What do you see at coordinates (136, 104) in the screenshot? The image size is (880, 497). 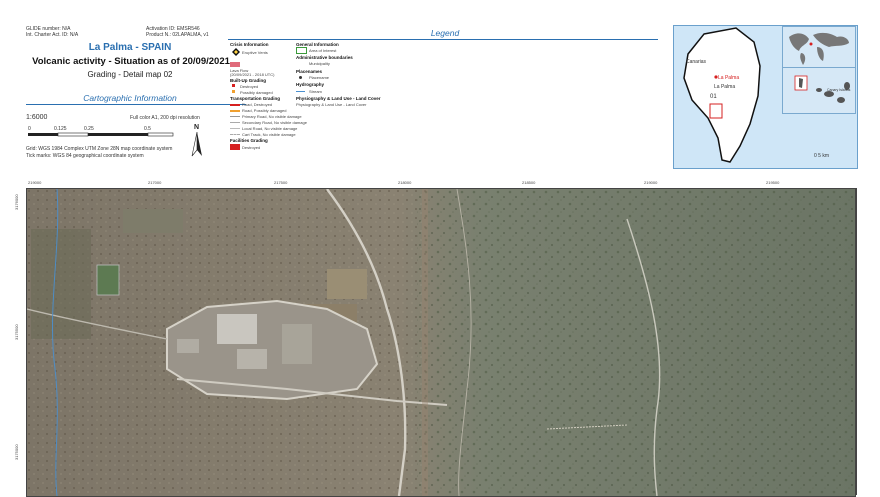 I see `cartographic-rule` at bounding box center [136, 104].